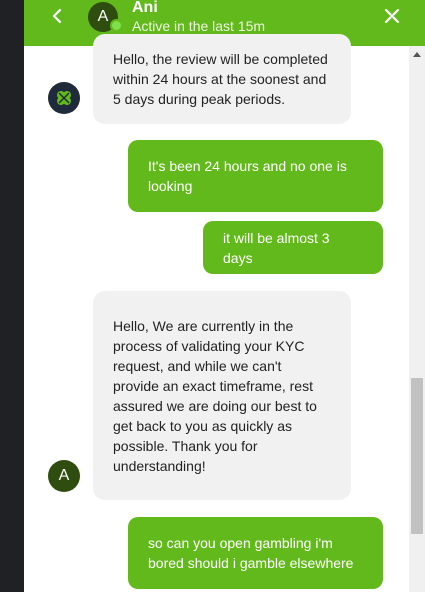 The height and width of the screenshot is (592, 425). Describe the element at coordinates (209, 345) in the screenshot. I see `message-line: process of validating your KYC` at that location.